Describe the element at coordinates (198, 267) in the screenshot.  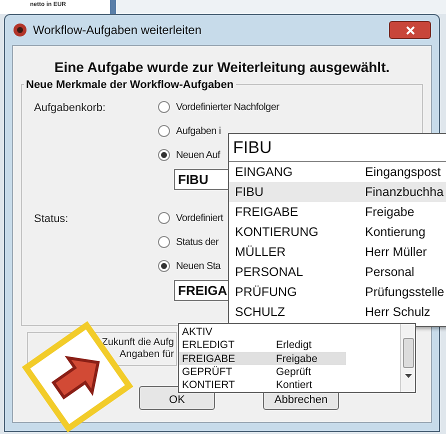
I see `radio-label: Neuen Sta` at that location.